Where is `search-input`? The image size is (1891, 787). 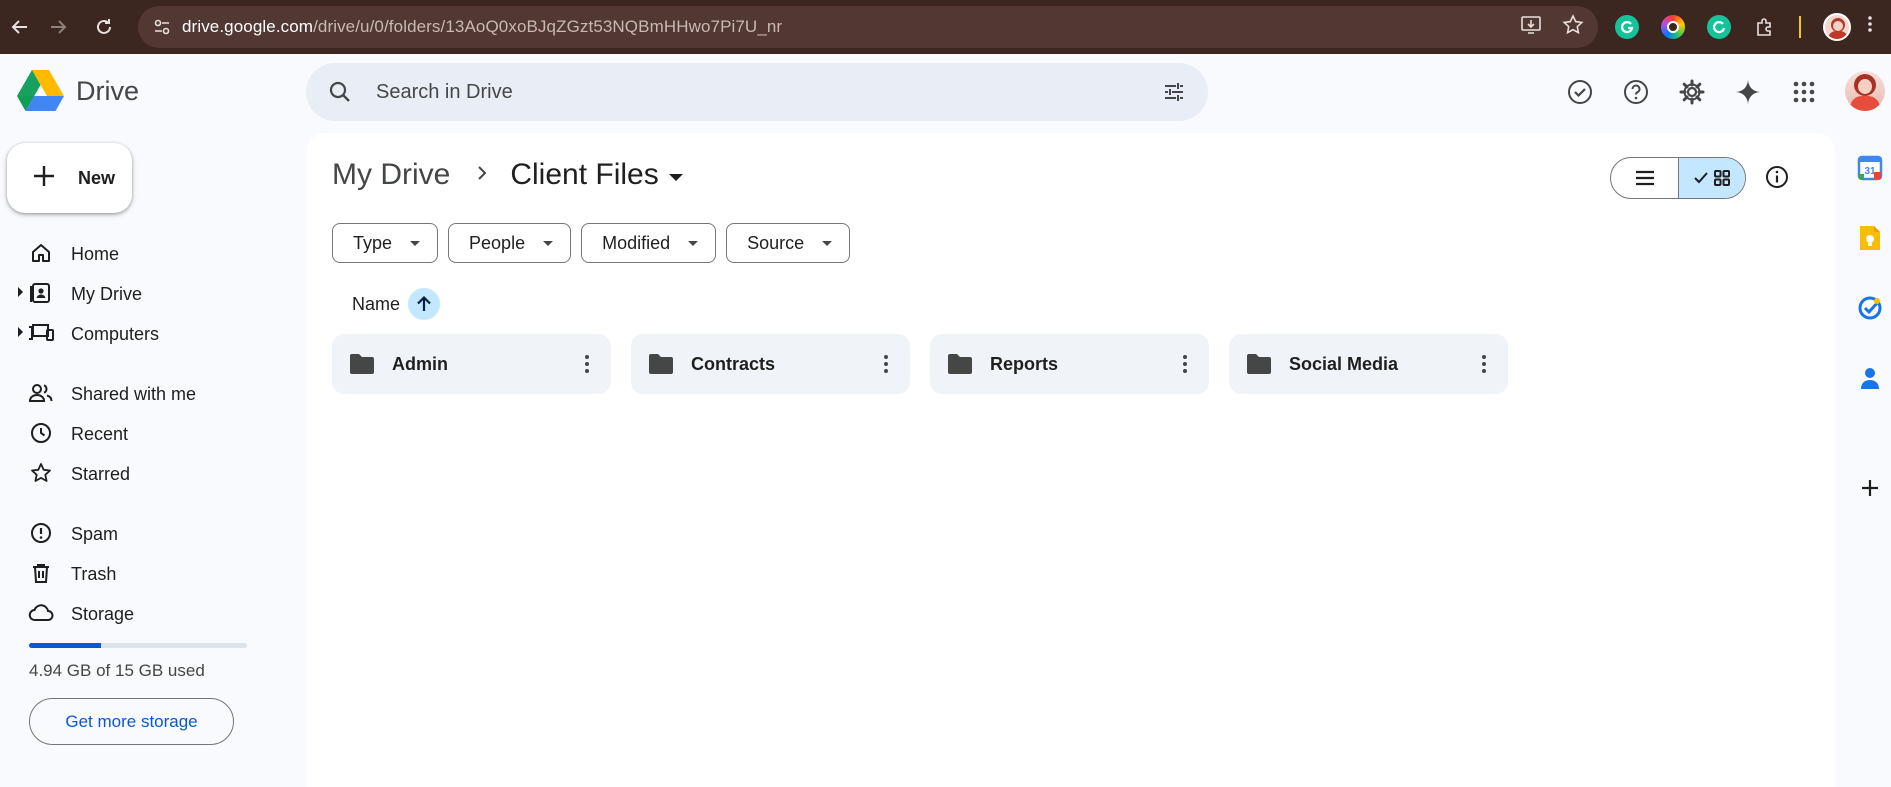
search-input is located at coordinates (756, 92).